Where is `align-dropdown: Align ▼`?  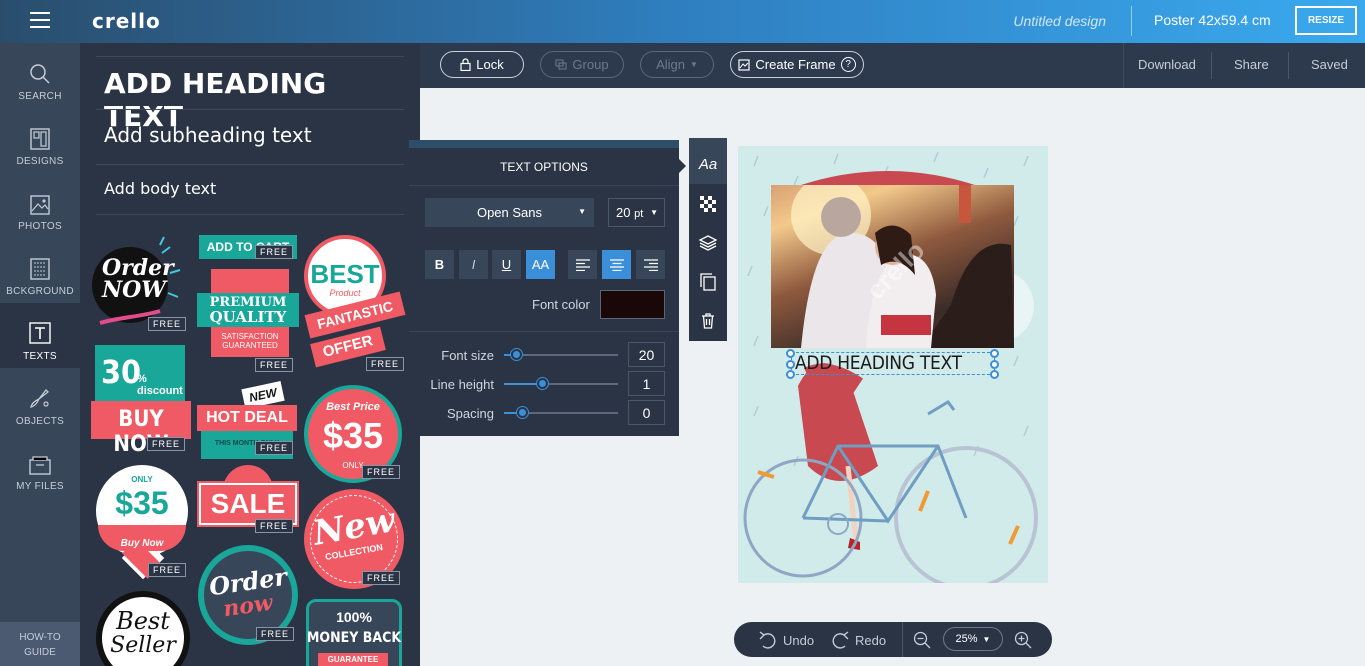
align-dropdown: Align ▼ is located at coordinates (677, 64).